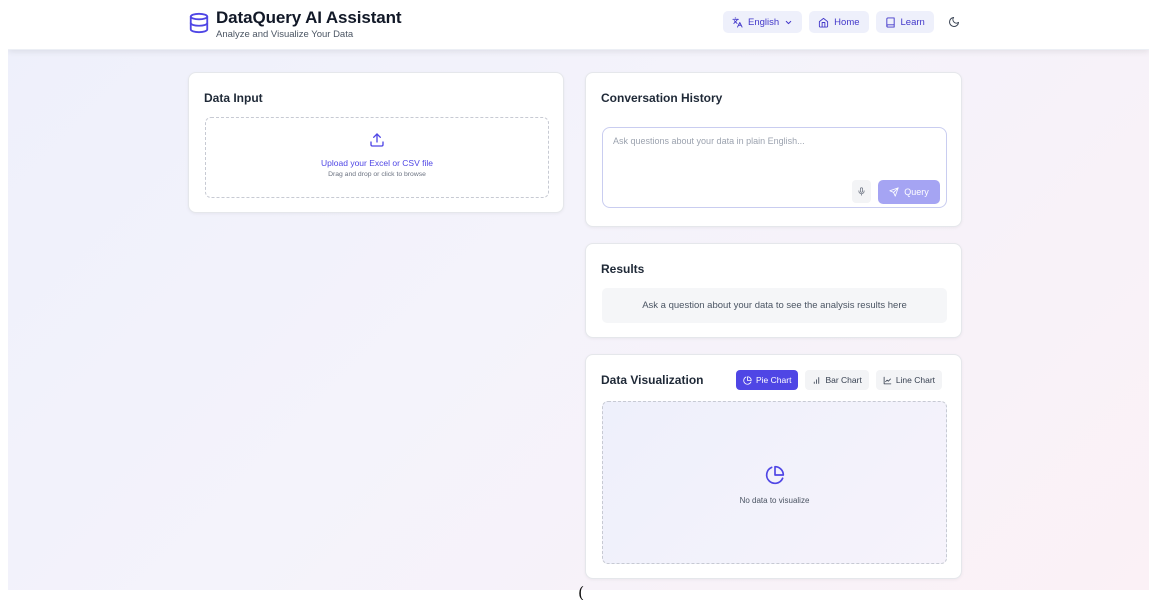  Describe the element at coordinates (894, 192) in the screenshot. I see `send-icon` at that location.